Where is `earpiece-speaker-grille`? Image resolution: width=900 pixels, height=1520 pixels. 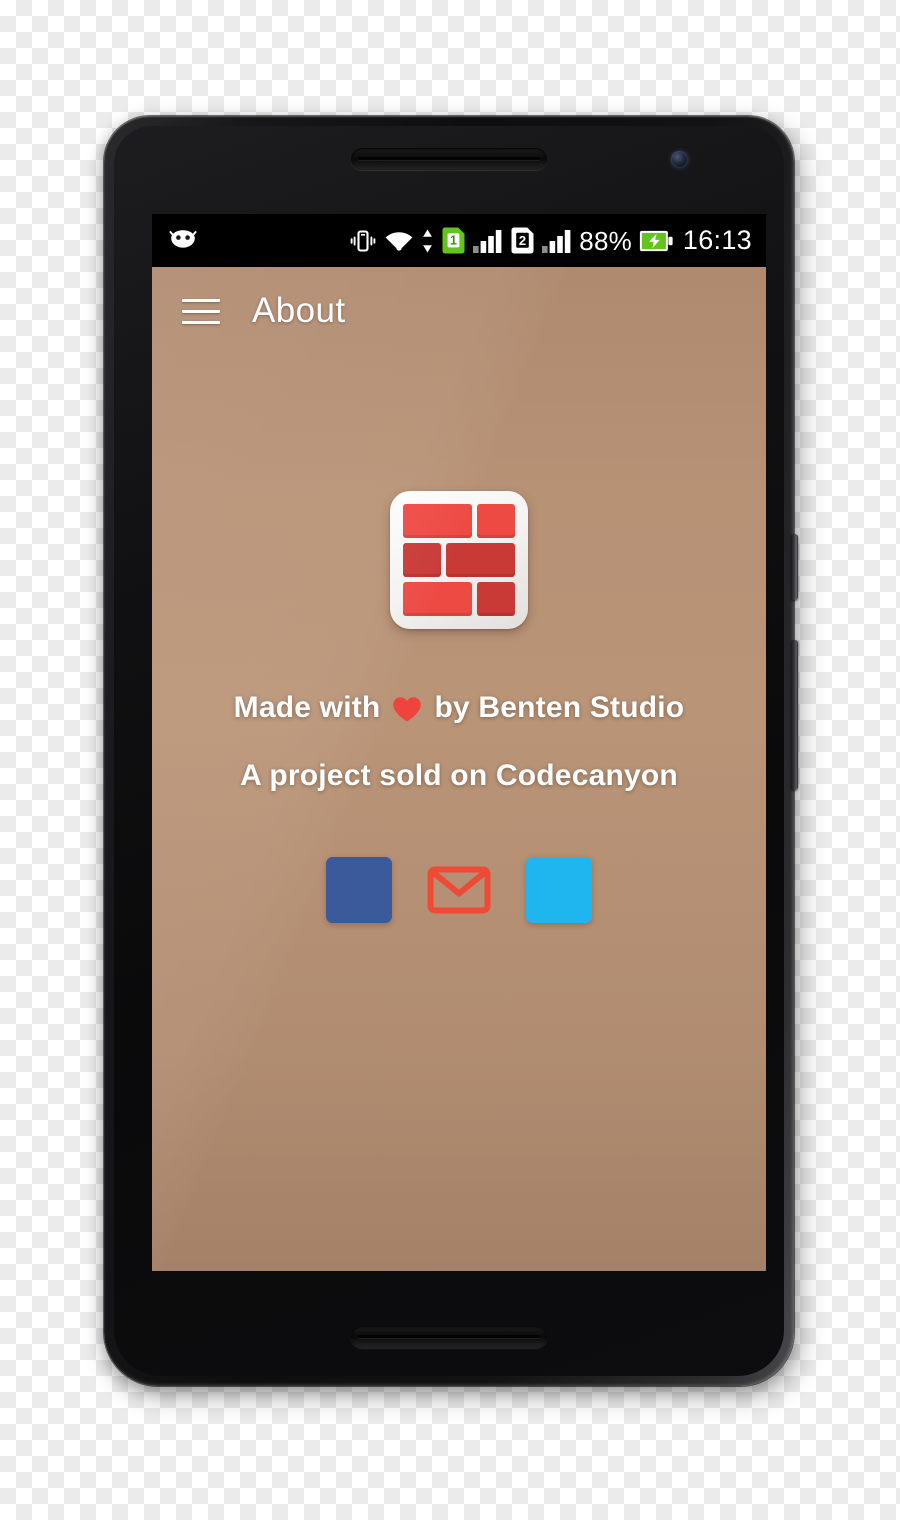
earpiece-speaker-grille is located at coordinates (449, 159).